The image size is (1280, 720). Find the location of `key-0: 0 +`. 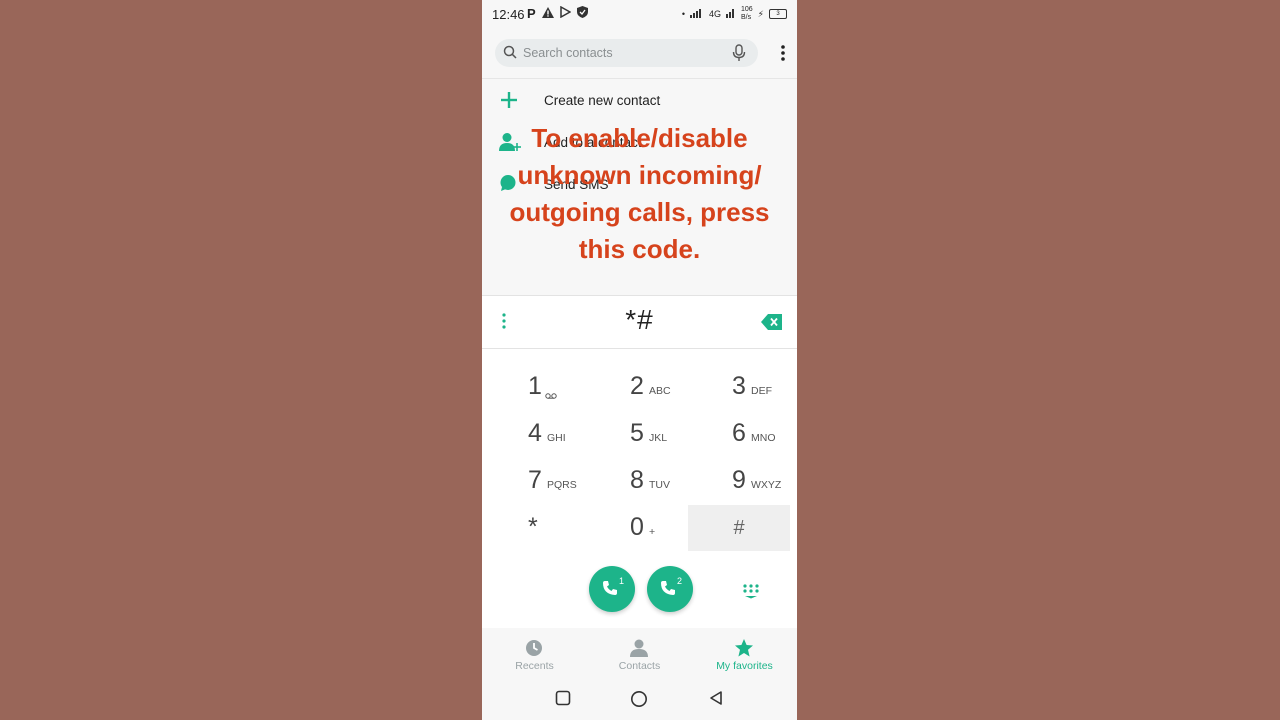

key-0: 0 + is located at coordinates (635, 528).